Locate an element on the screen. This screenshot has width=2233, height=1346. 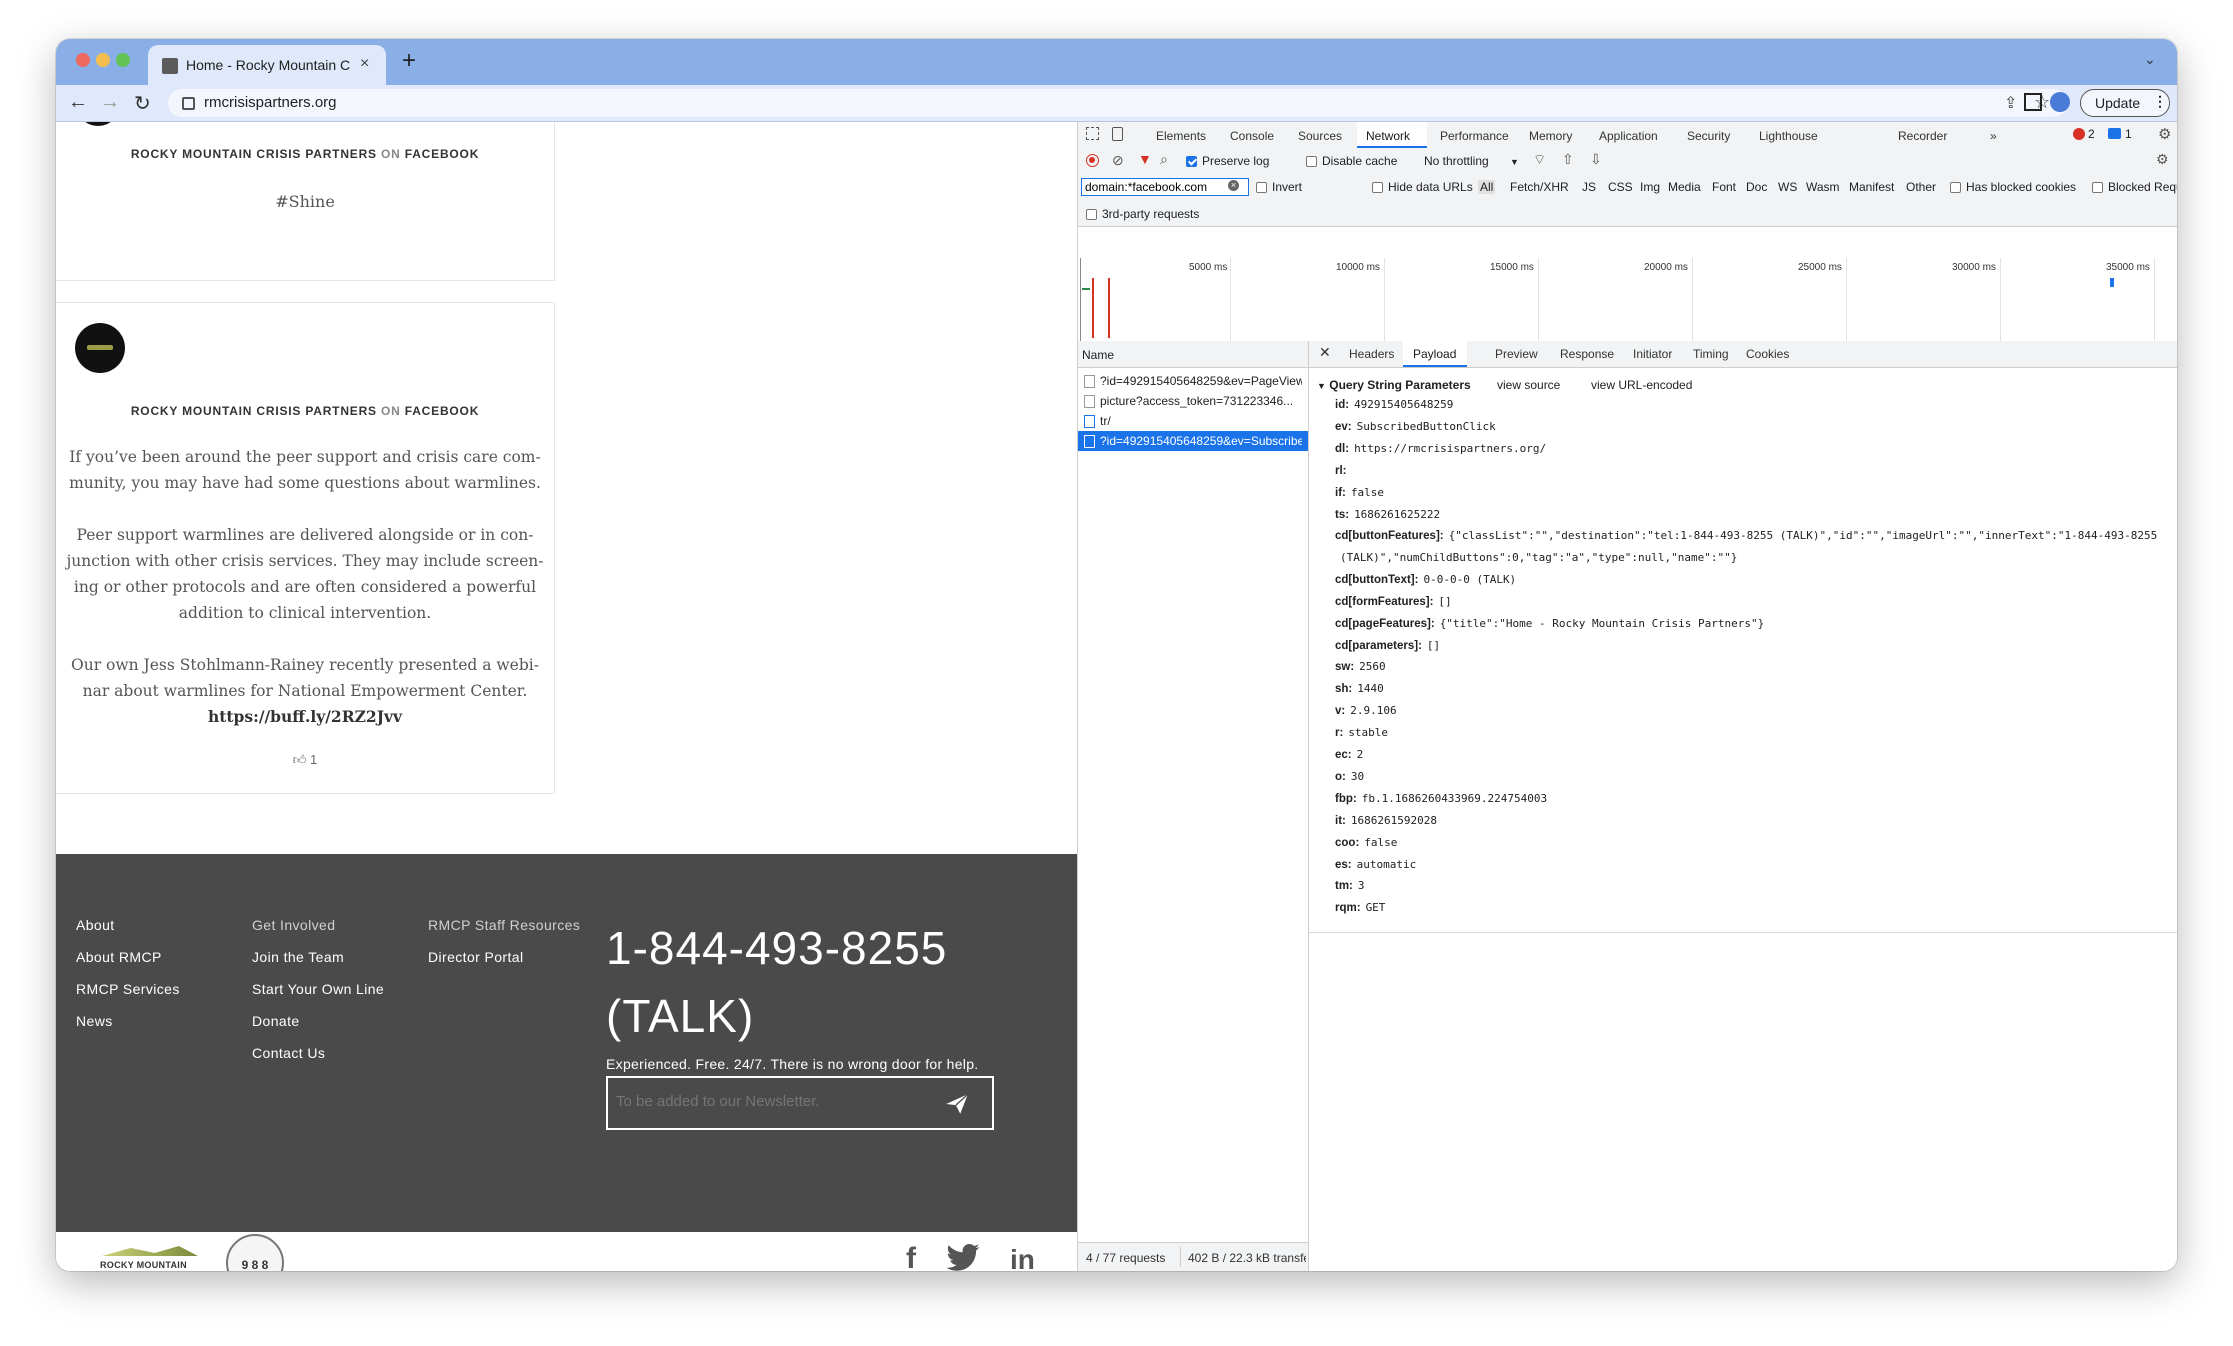
filter-type-all: All is located at coordinates (1487, 187).